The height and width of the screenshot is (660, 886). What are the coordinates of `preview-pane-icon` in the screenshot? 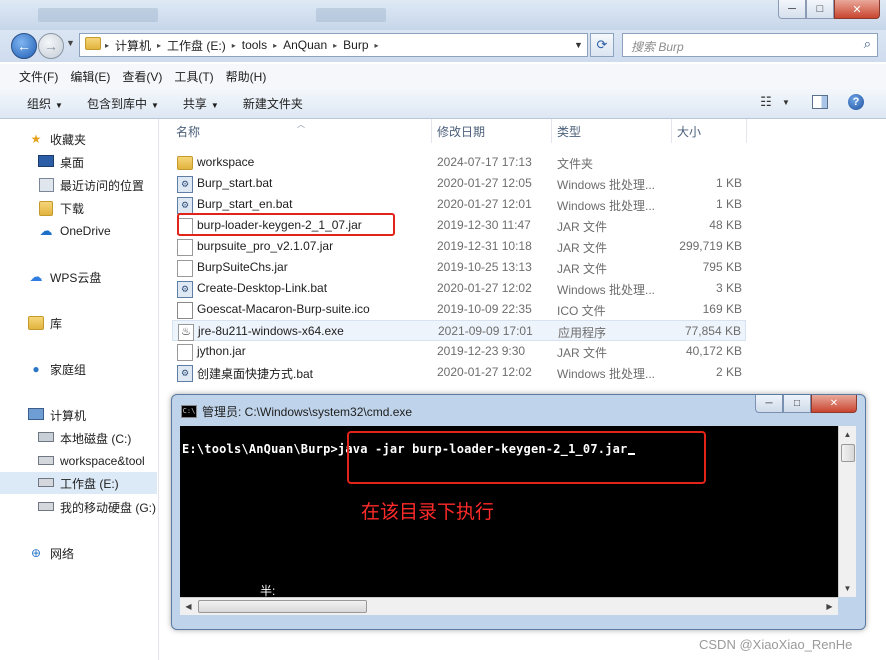 It's located at (820, 102).